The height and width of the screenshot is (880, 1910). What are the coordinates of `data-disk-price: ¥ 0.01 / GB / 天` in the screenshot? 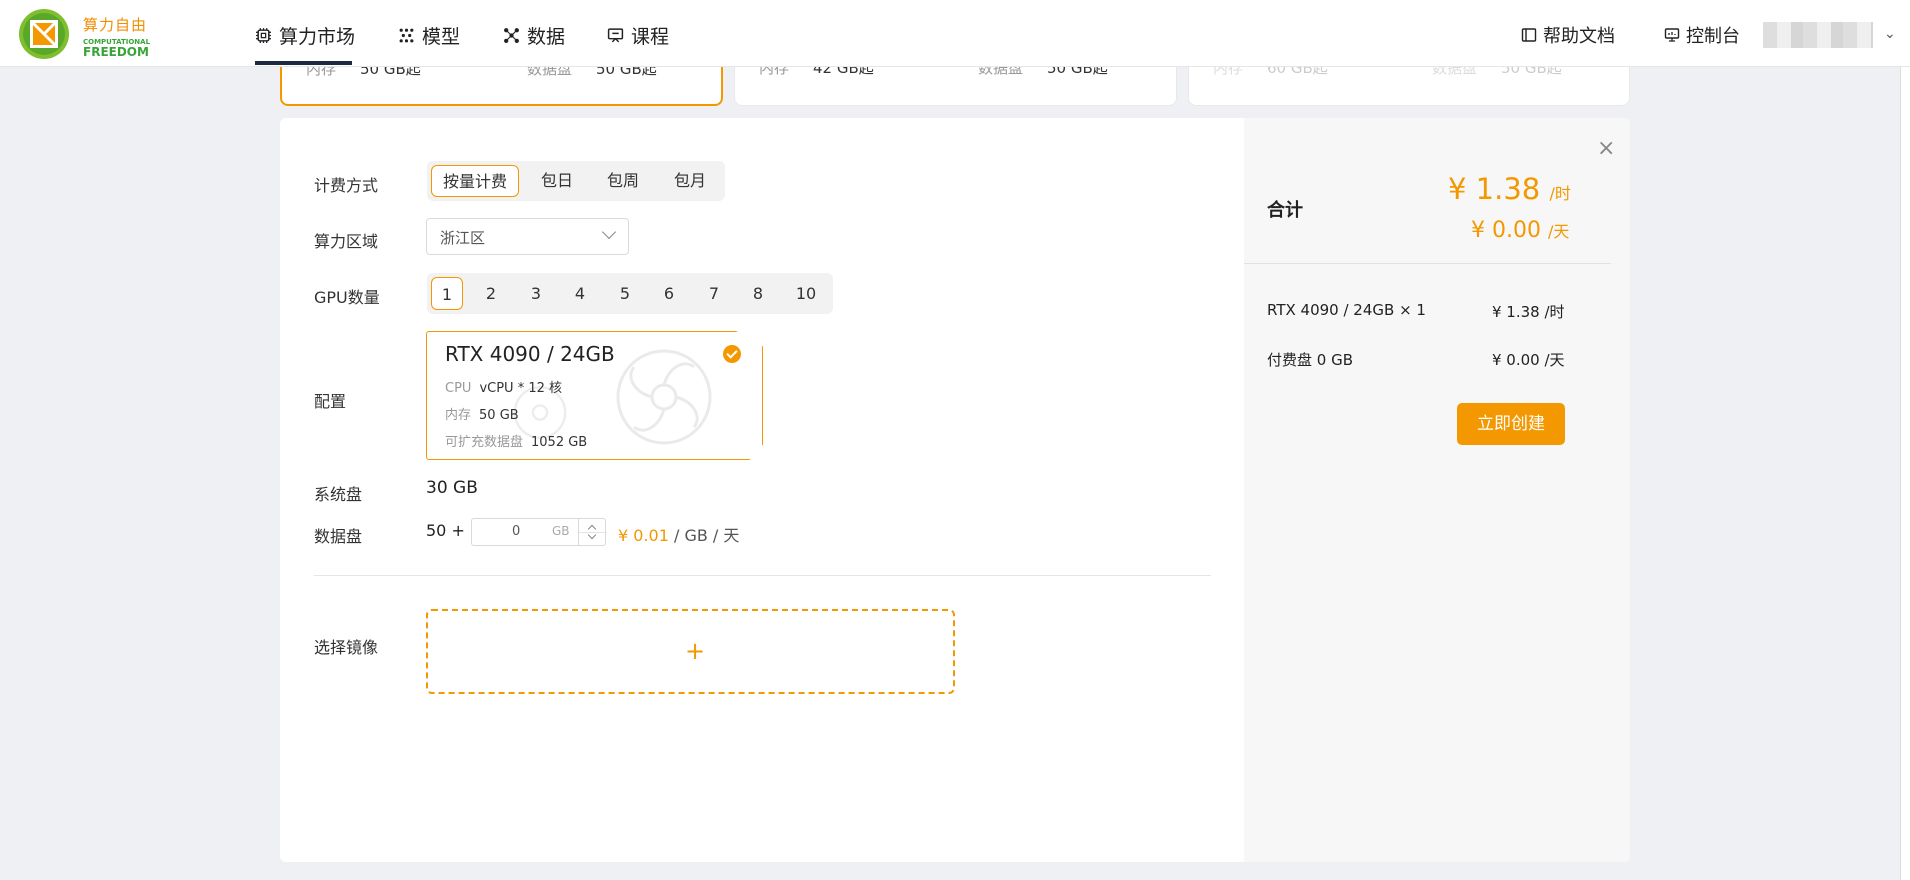 It's located at (678, 534).